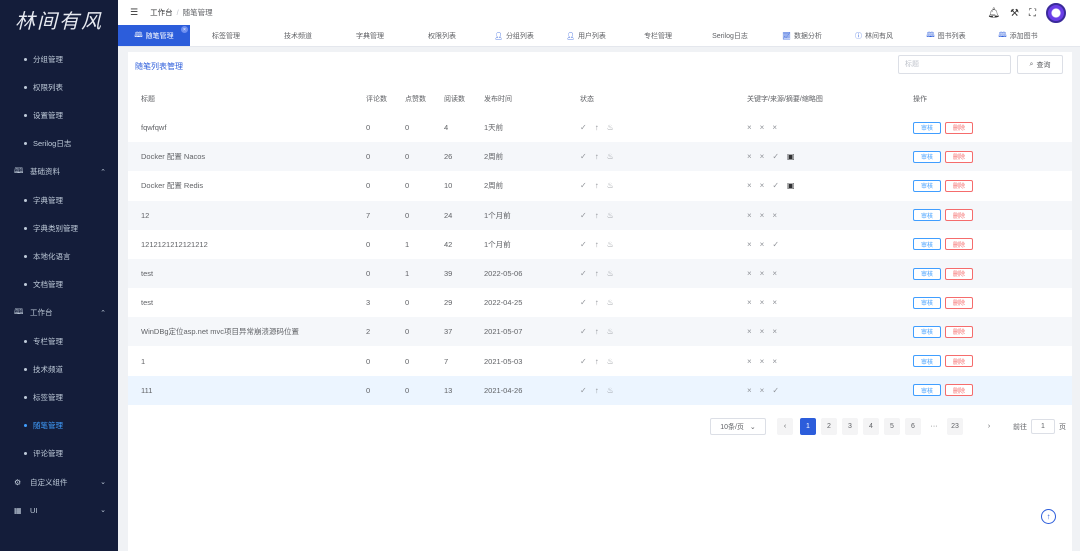  I want to click on tab: 字典管理, so click(370, 35).